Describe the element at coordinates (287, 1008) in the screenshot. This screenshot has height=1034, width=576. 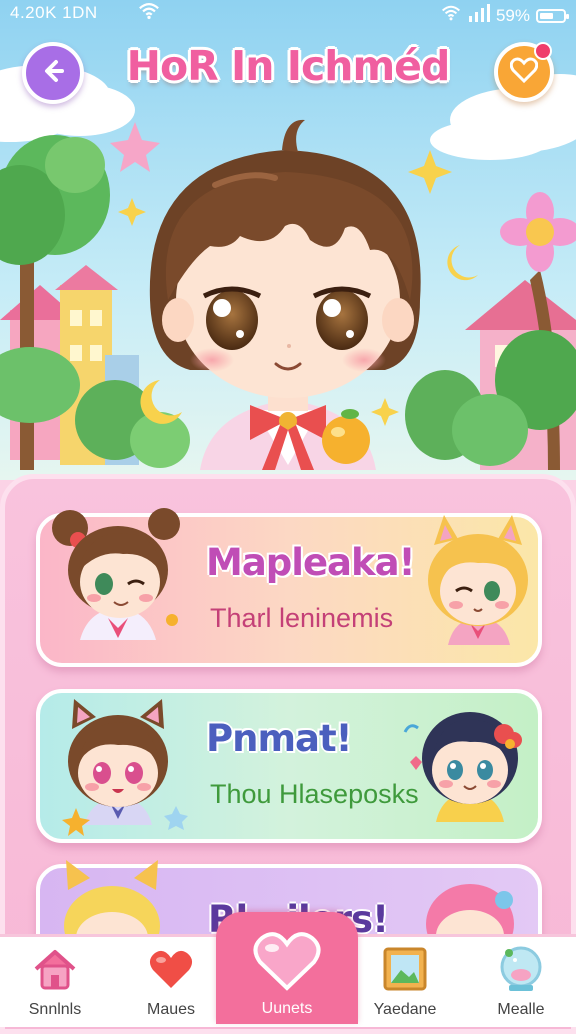
I see `nav-label: Uunets` at that location.